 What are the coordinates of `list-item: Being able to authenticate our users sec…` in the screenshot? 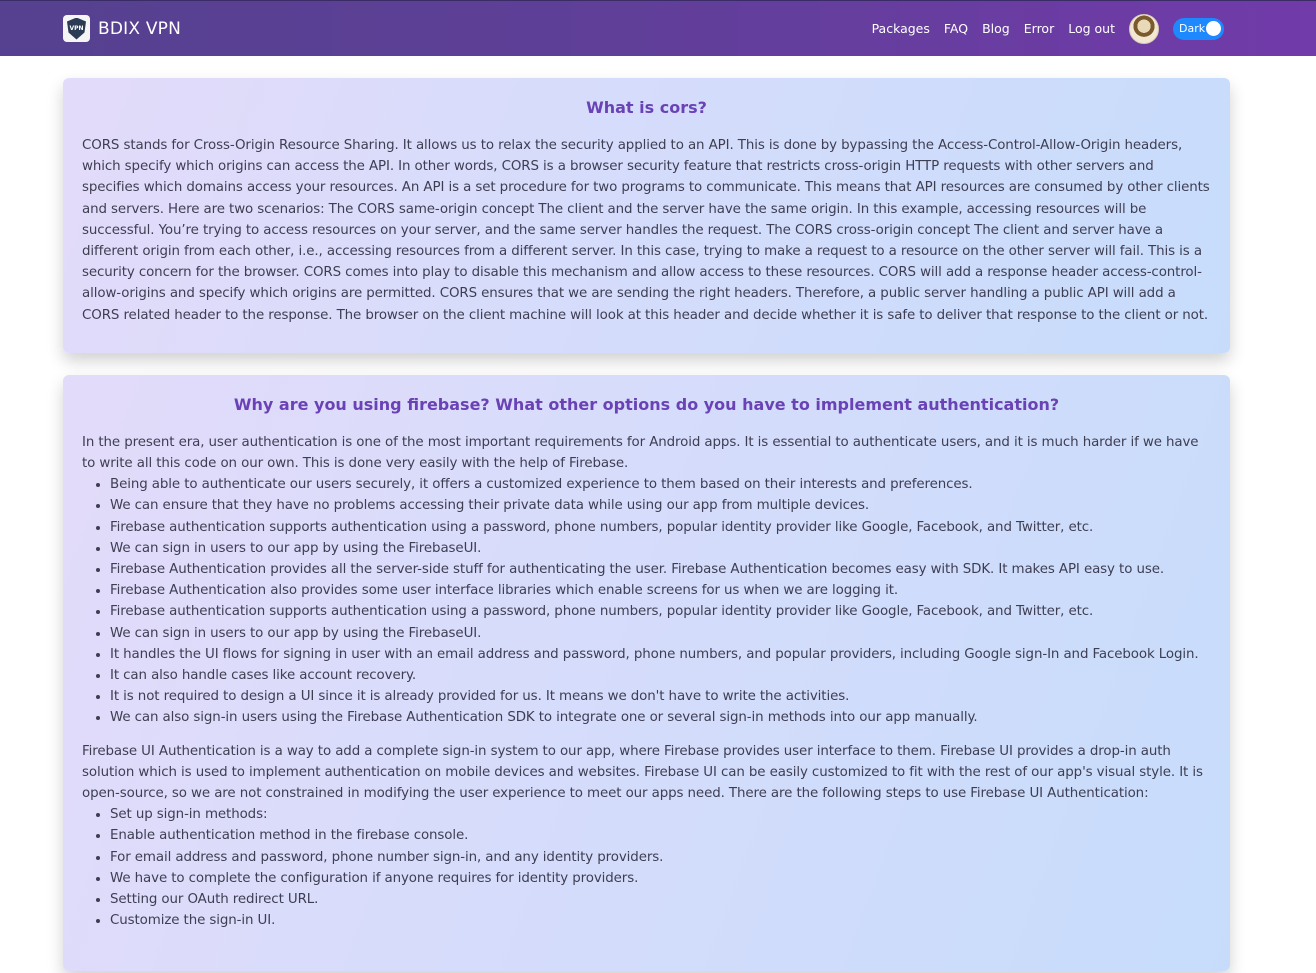 It's located at (660, 484).